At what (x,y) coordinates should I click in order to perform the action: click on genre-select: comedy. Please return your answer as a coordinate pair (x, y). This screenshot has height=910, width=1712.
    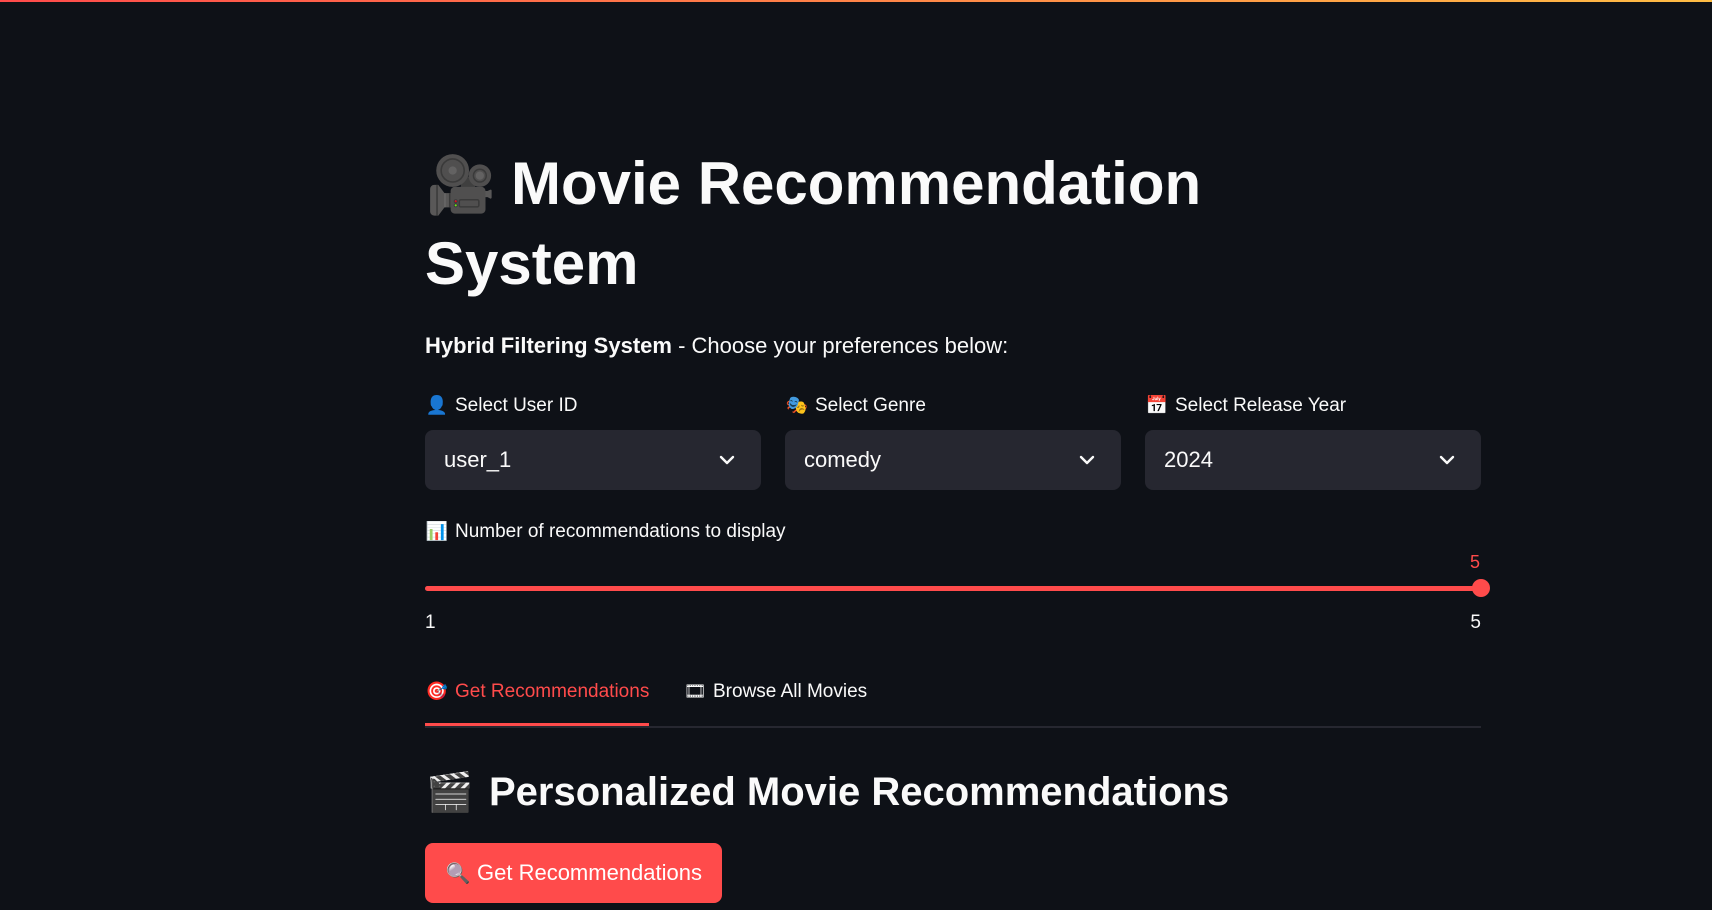
    Looking at the image, I should click on (953, 460).